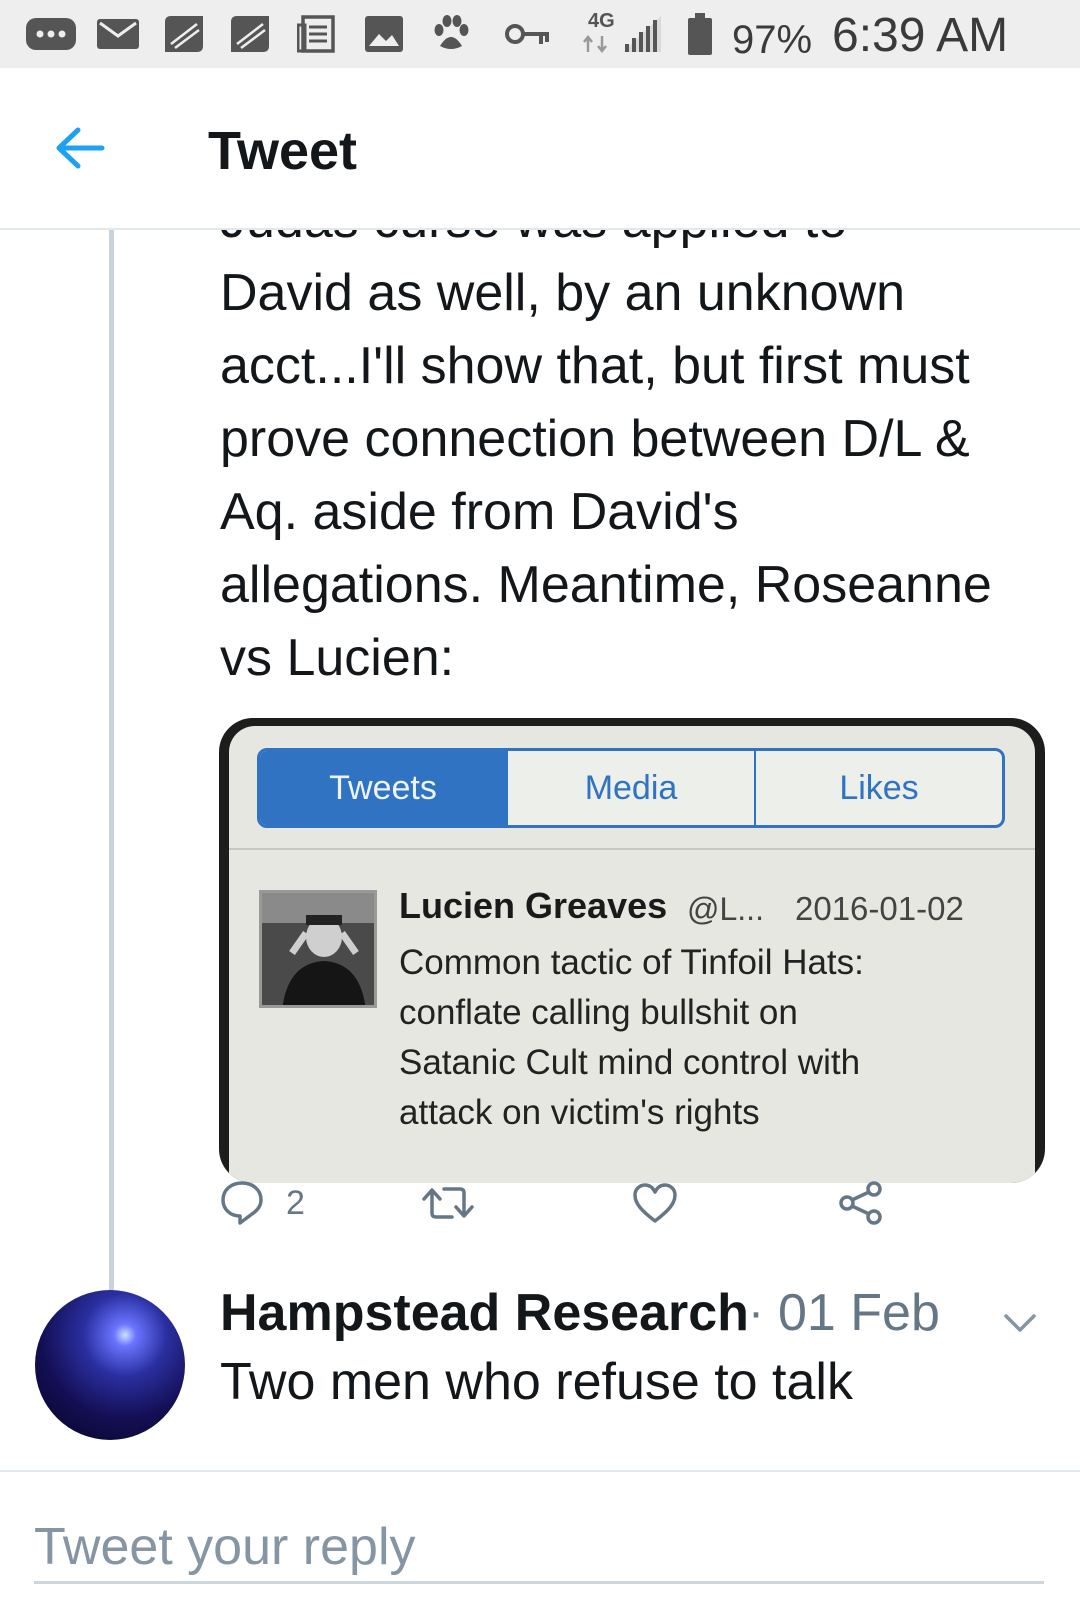 Image resolution: width=1080 pixels, height=1620 pixels. Describe the element at coordinates (484, 1313) in the screenshot. I see `next-tweet-author: Hampstead Research` at that location.